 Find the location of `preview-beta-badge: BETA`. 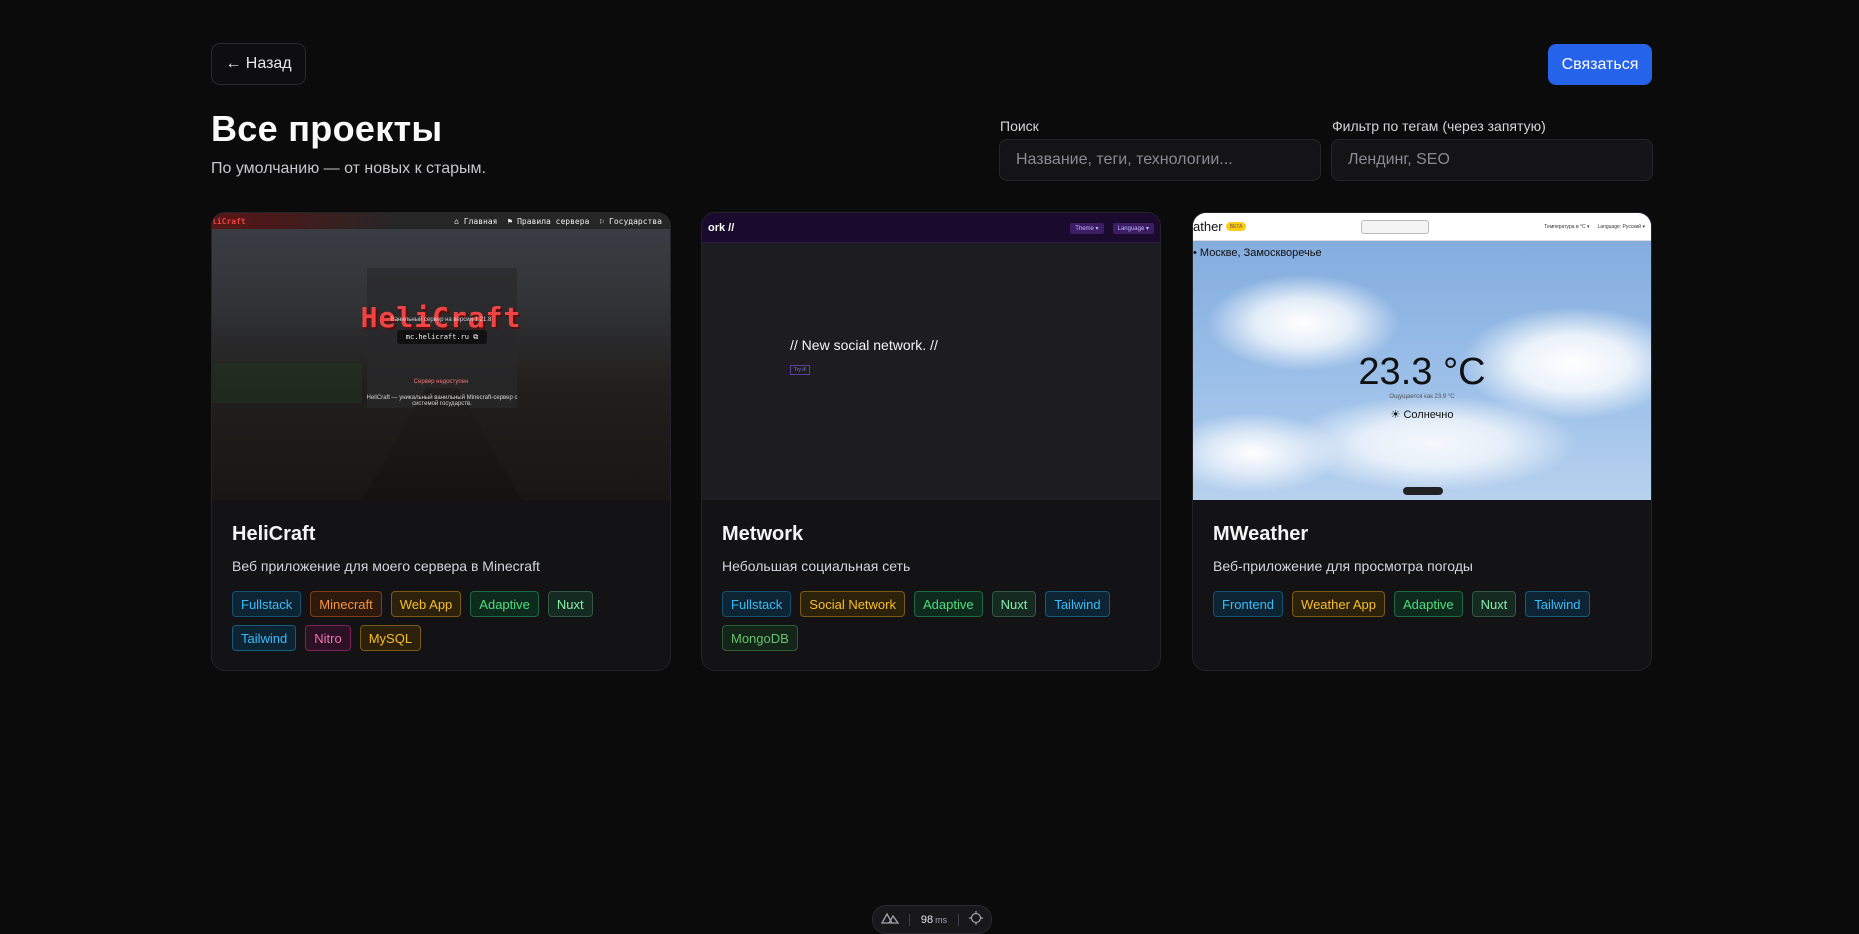

preview-beta-badge: BETA is located at coordinates (1236, 226).